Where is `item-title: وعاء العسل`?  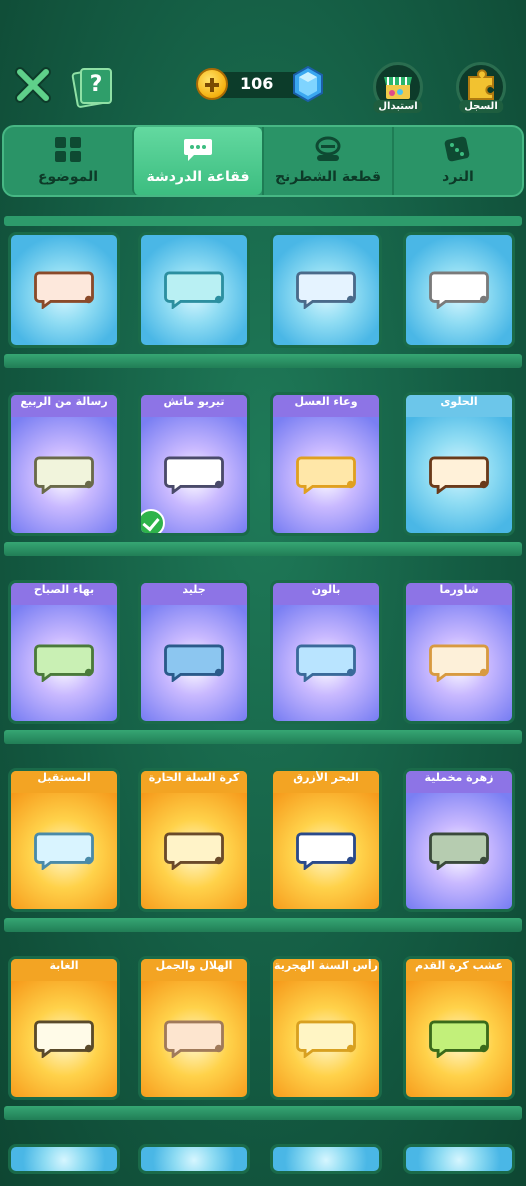
item-title: وعاء العسل is located at coordinates (326, 406).